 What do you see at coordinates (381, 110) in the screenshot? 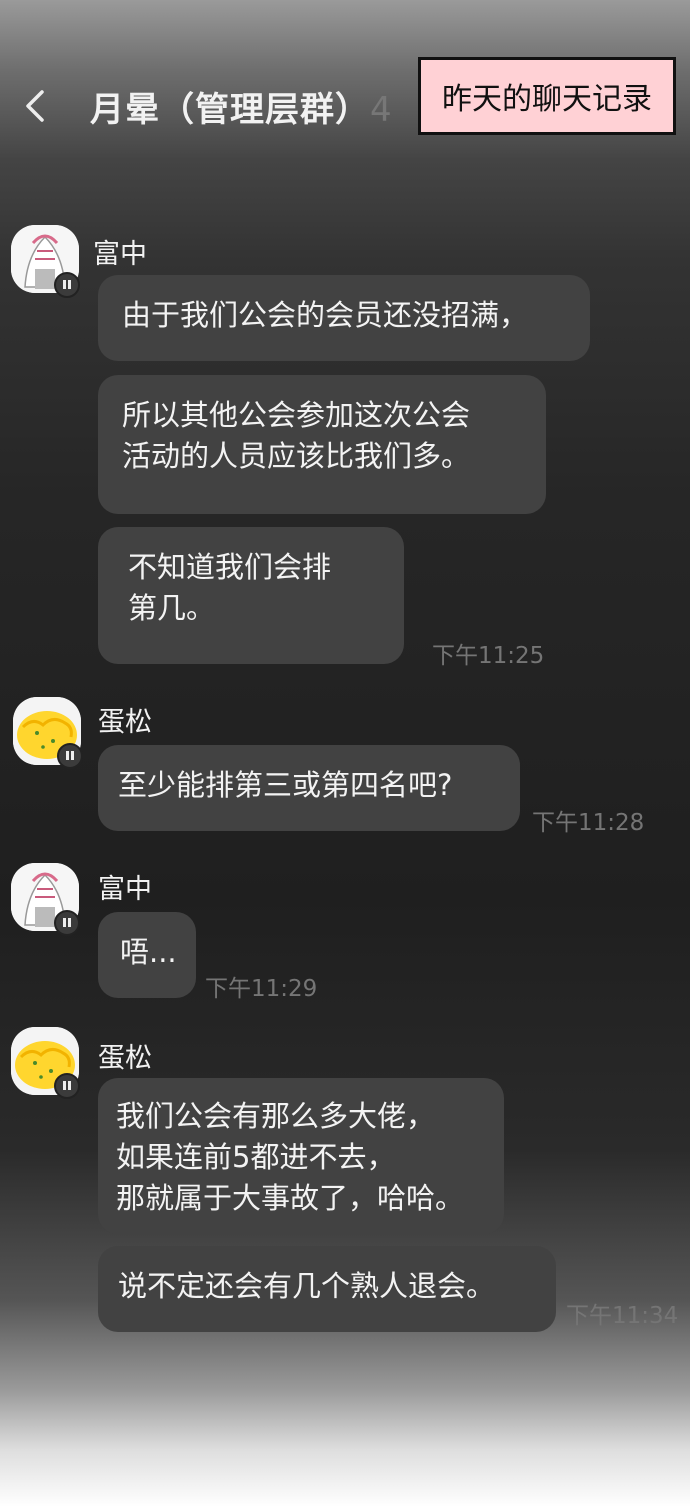
I see `member-count: 4` at bounding box center [381, 110].